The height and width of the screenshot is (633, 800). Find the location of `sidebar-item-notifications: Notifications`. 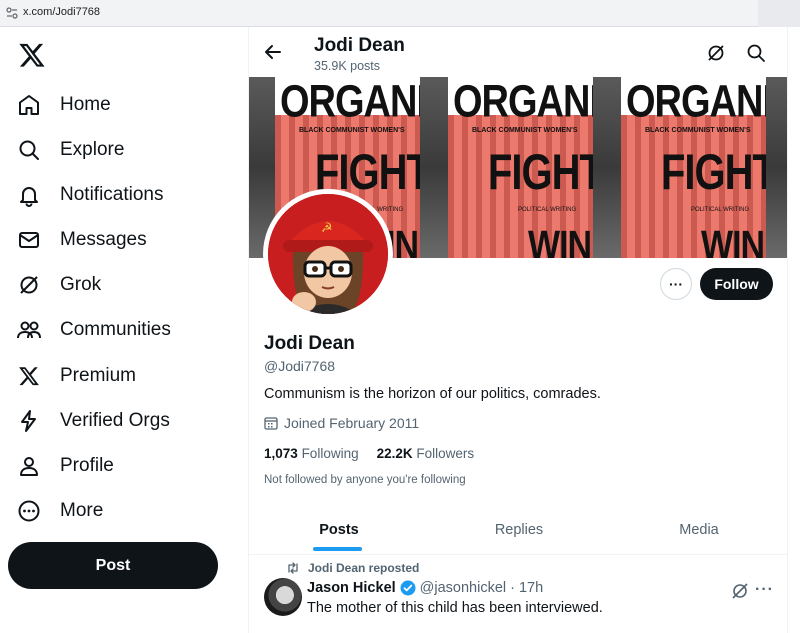

sidebar-item-notifications: Notifications is located at coordinates (124, 195).